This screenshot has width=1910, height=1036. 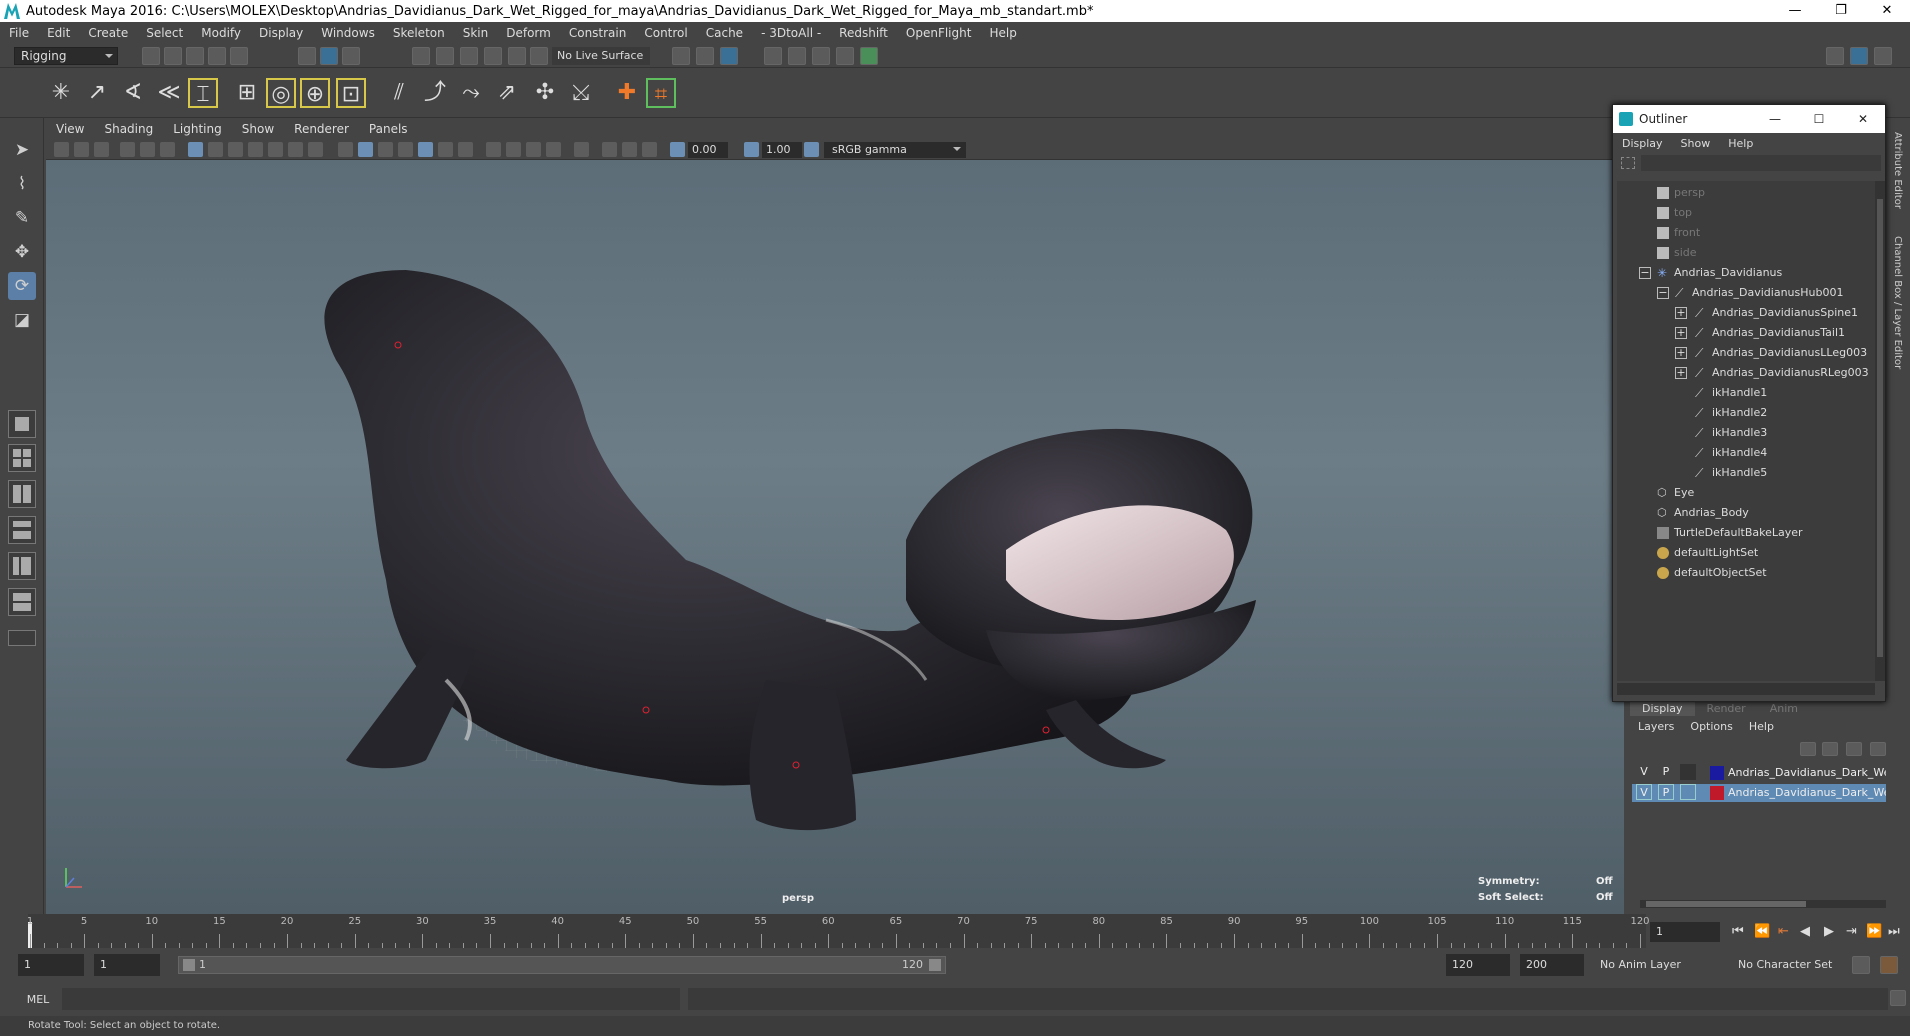 What do you see at coordinates (1854, 749) in the screenshot?
I see `new-empty-layer-icon` at bounding box center [1854, 749].